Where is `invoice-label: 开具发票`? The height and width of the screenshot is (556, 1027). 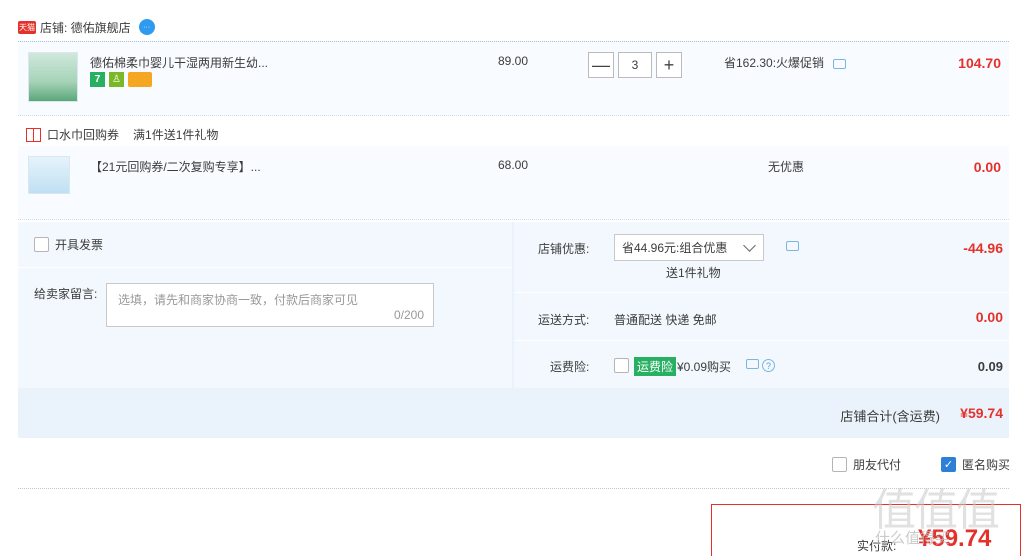
invoice-label: 开具发票 is located at coordinates (79, 245).